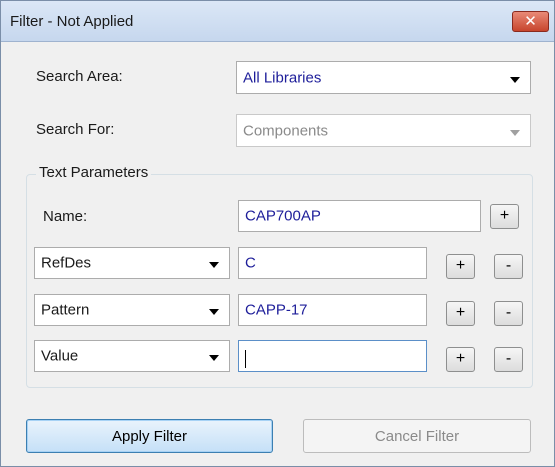 The height and width of the screenshot is (467, 555). I want to click on remove-pattern-button: -, so click(508, 313).